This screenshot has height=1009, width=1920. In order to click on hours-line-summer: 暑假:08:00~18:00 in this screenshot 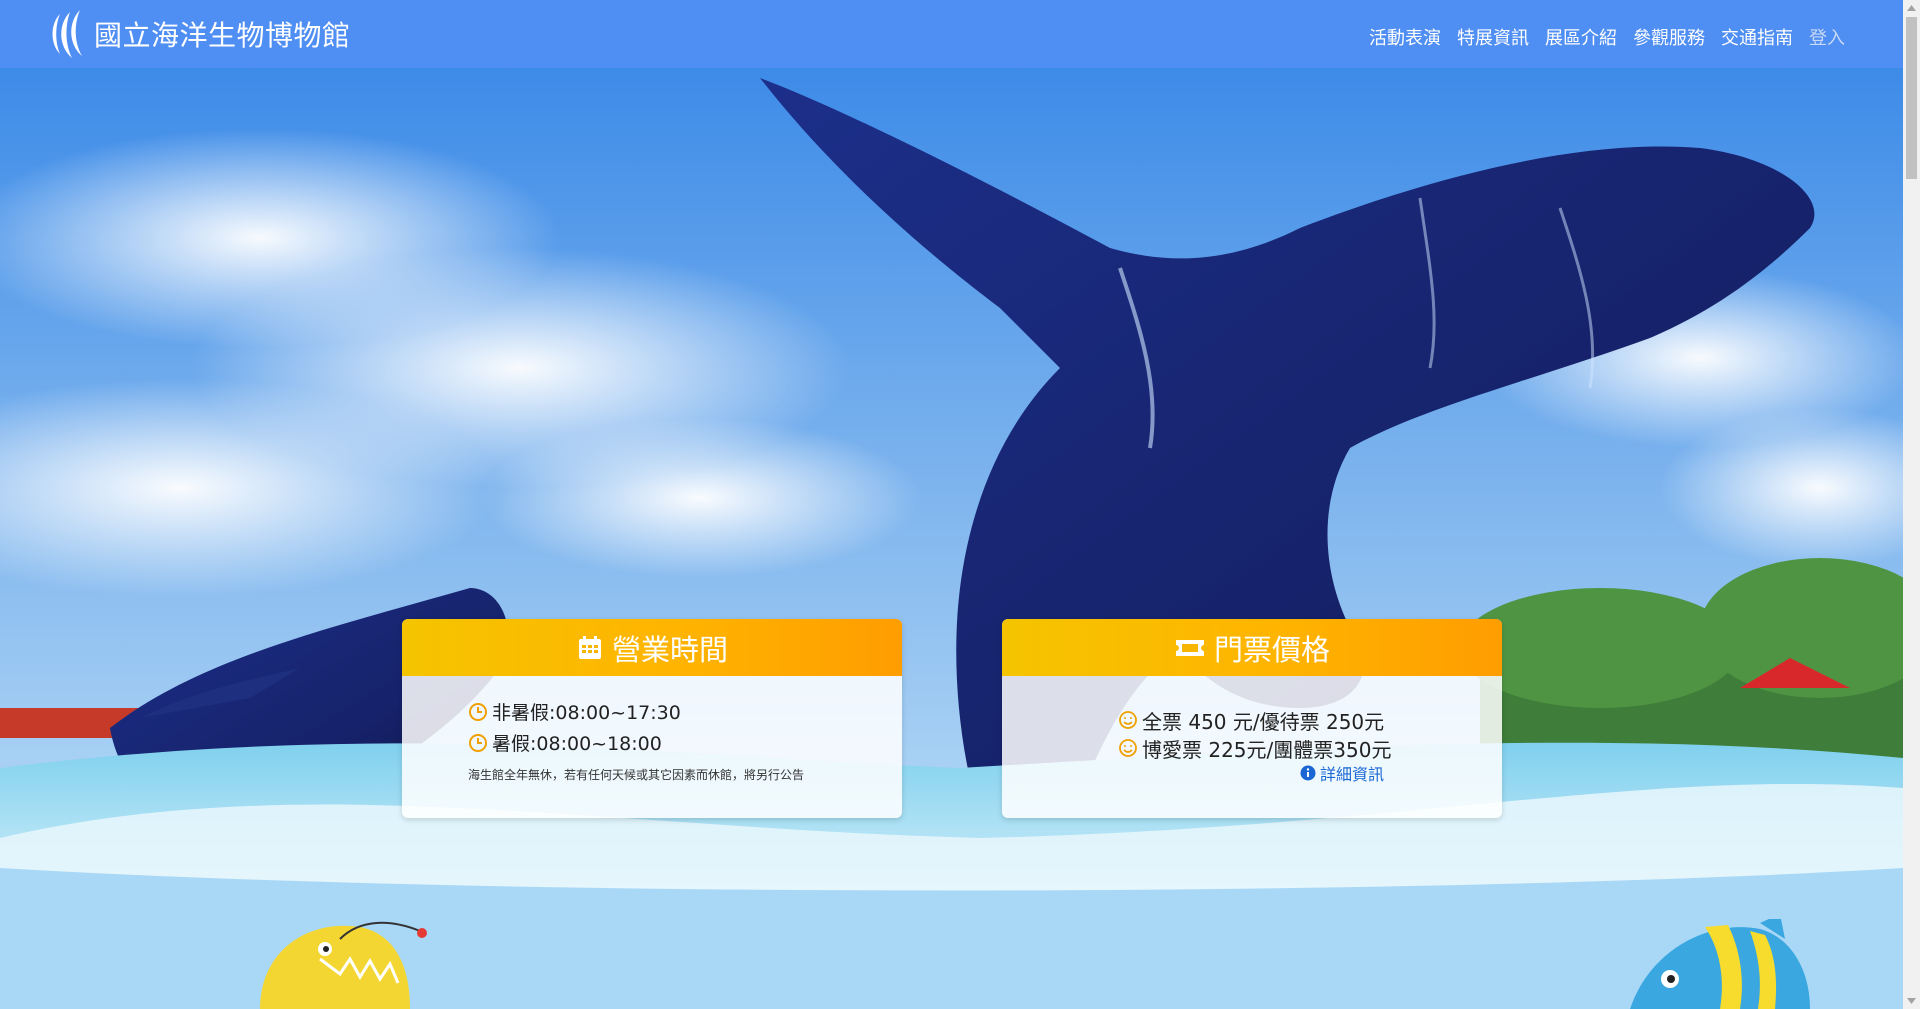, I will do `click(685, 742)`.